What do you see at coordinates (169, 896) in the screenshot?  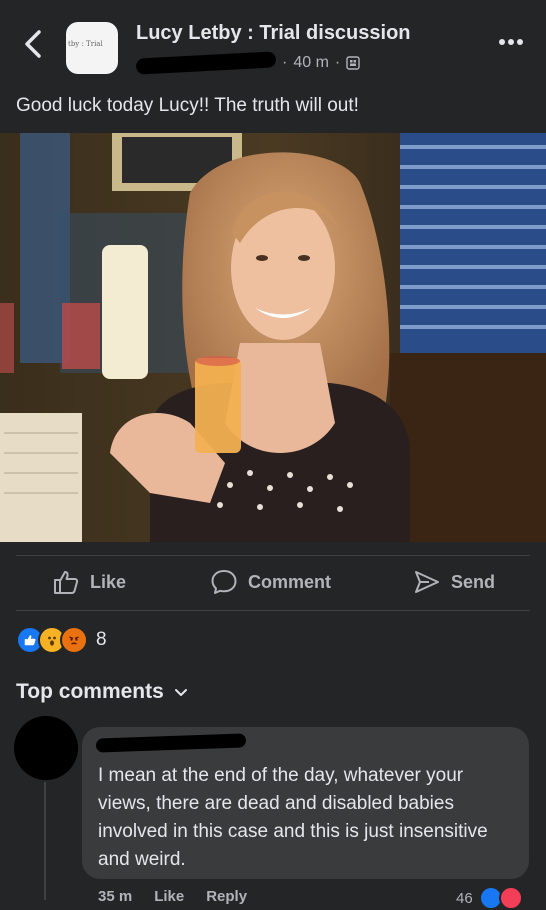 I see `comment-like-button: Like` at bounding box center [169, 896].